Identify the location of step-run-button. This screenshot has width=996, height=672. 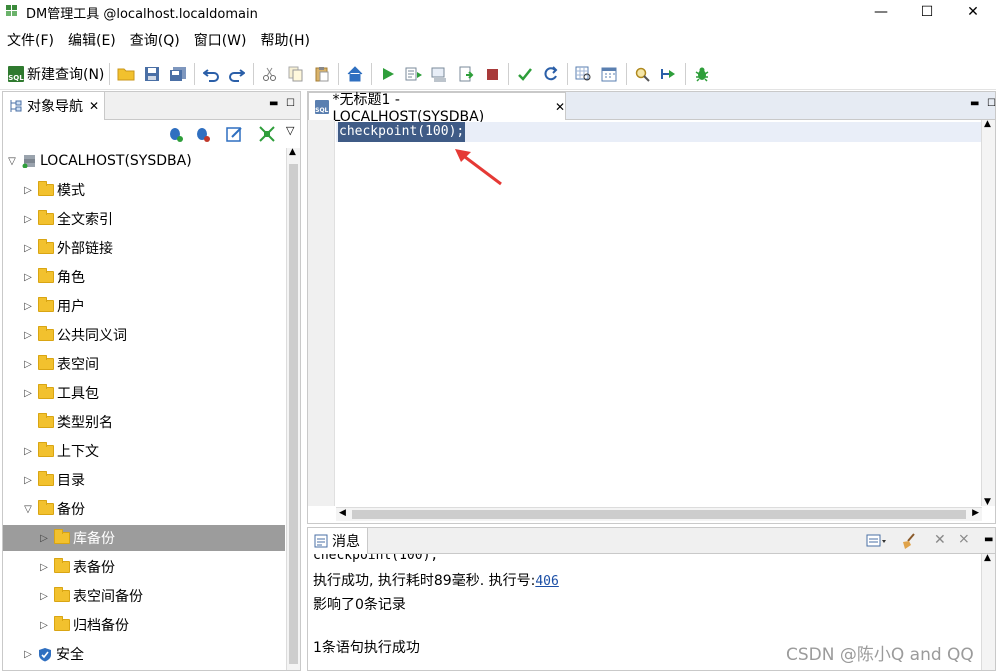
(669, 74).